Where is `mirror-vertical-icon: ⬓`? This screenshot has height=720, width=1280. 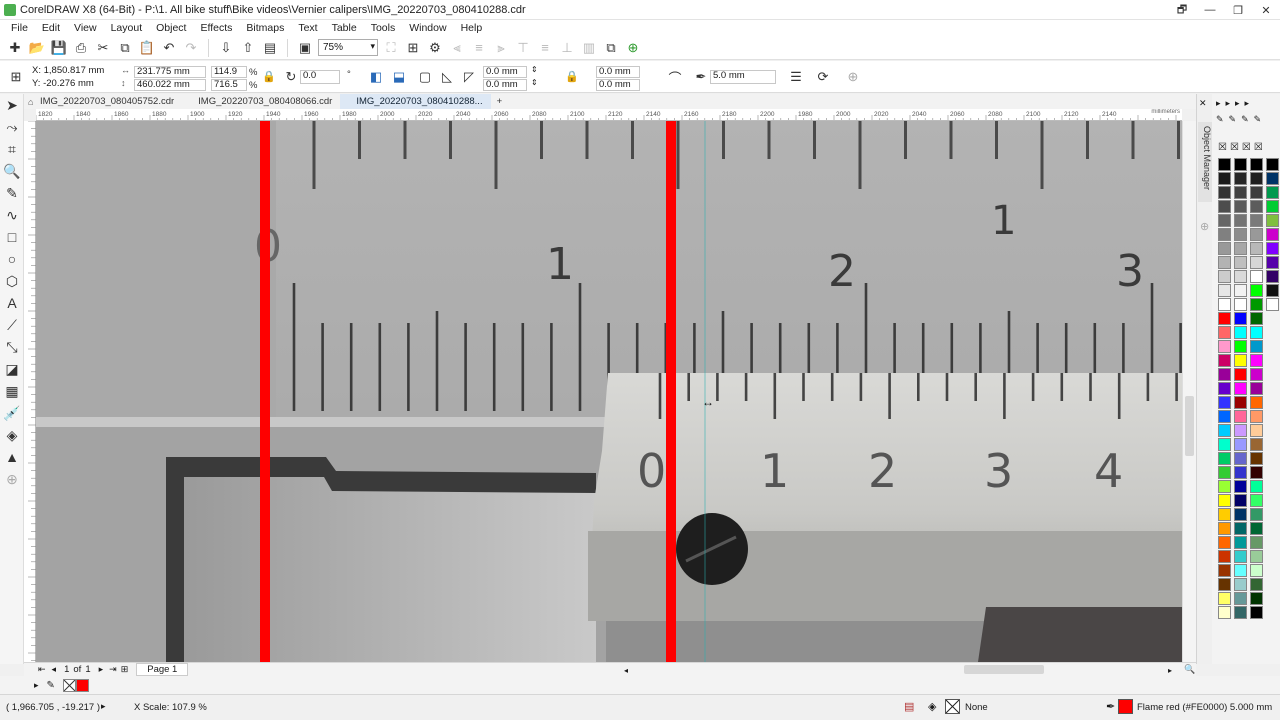 mirror-vertical-icon: ⬓ is located at coordinates (399, 77).